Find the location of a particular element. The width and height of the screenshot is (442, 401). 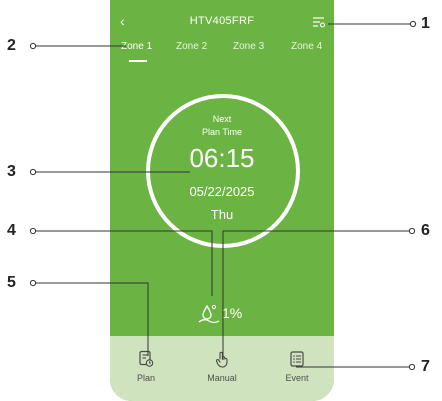

callout-number-3: 3 is located at coordinates (11, 171).